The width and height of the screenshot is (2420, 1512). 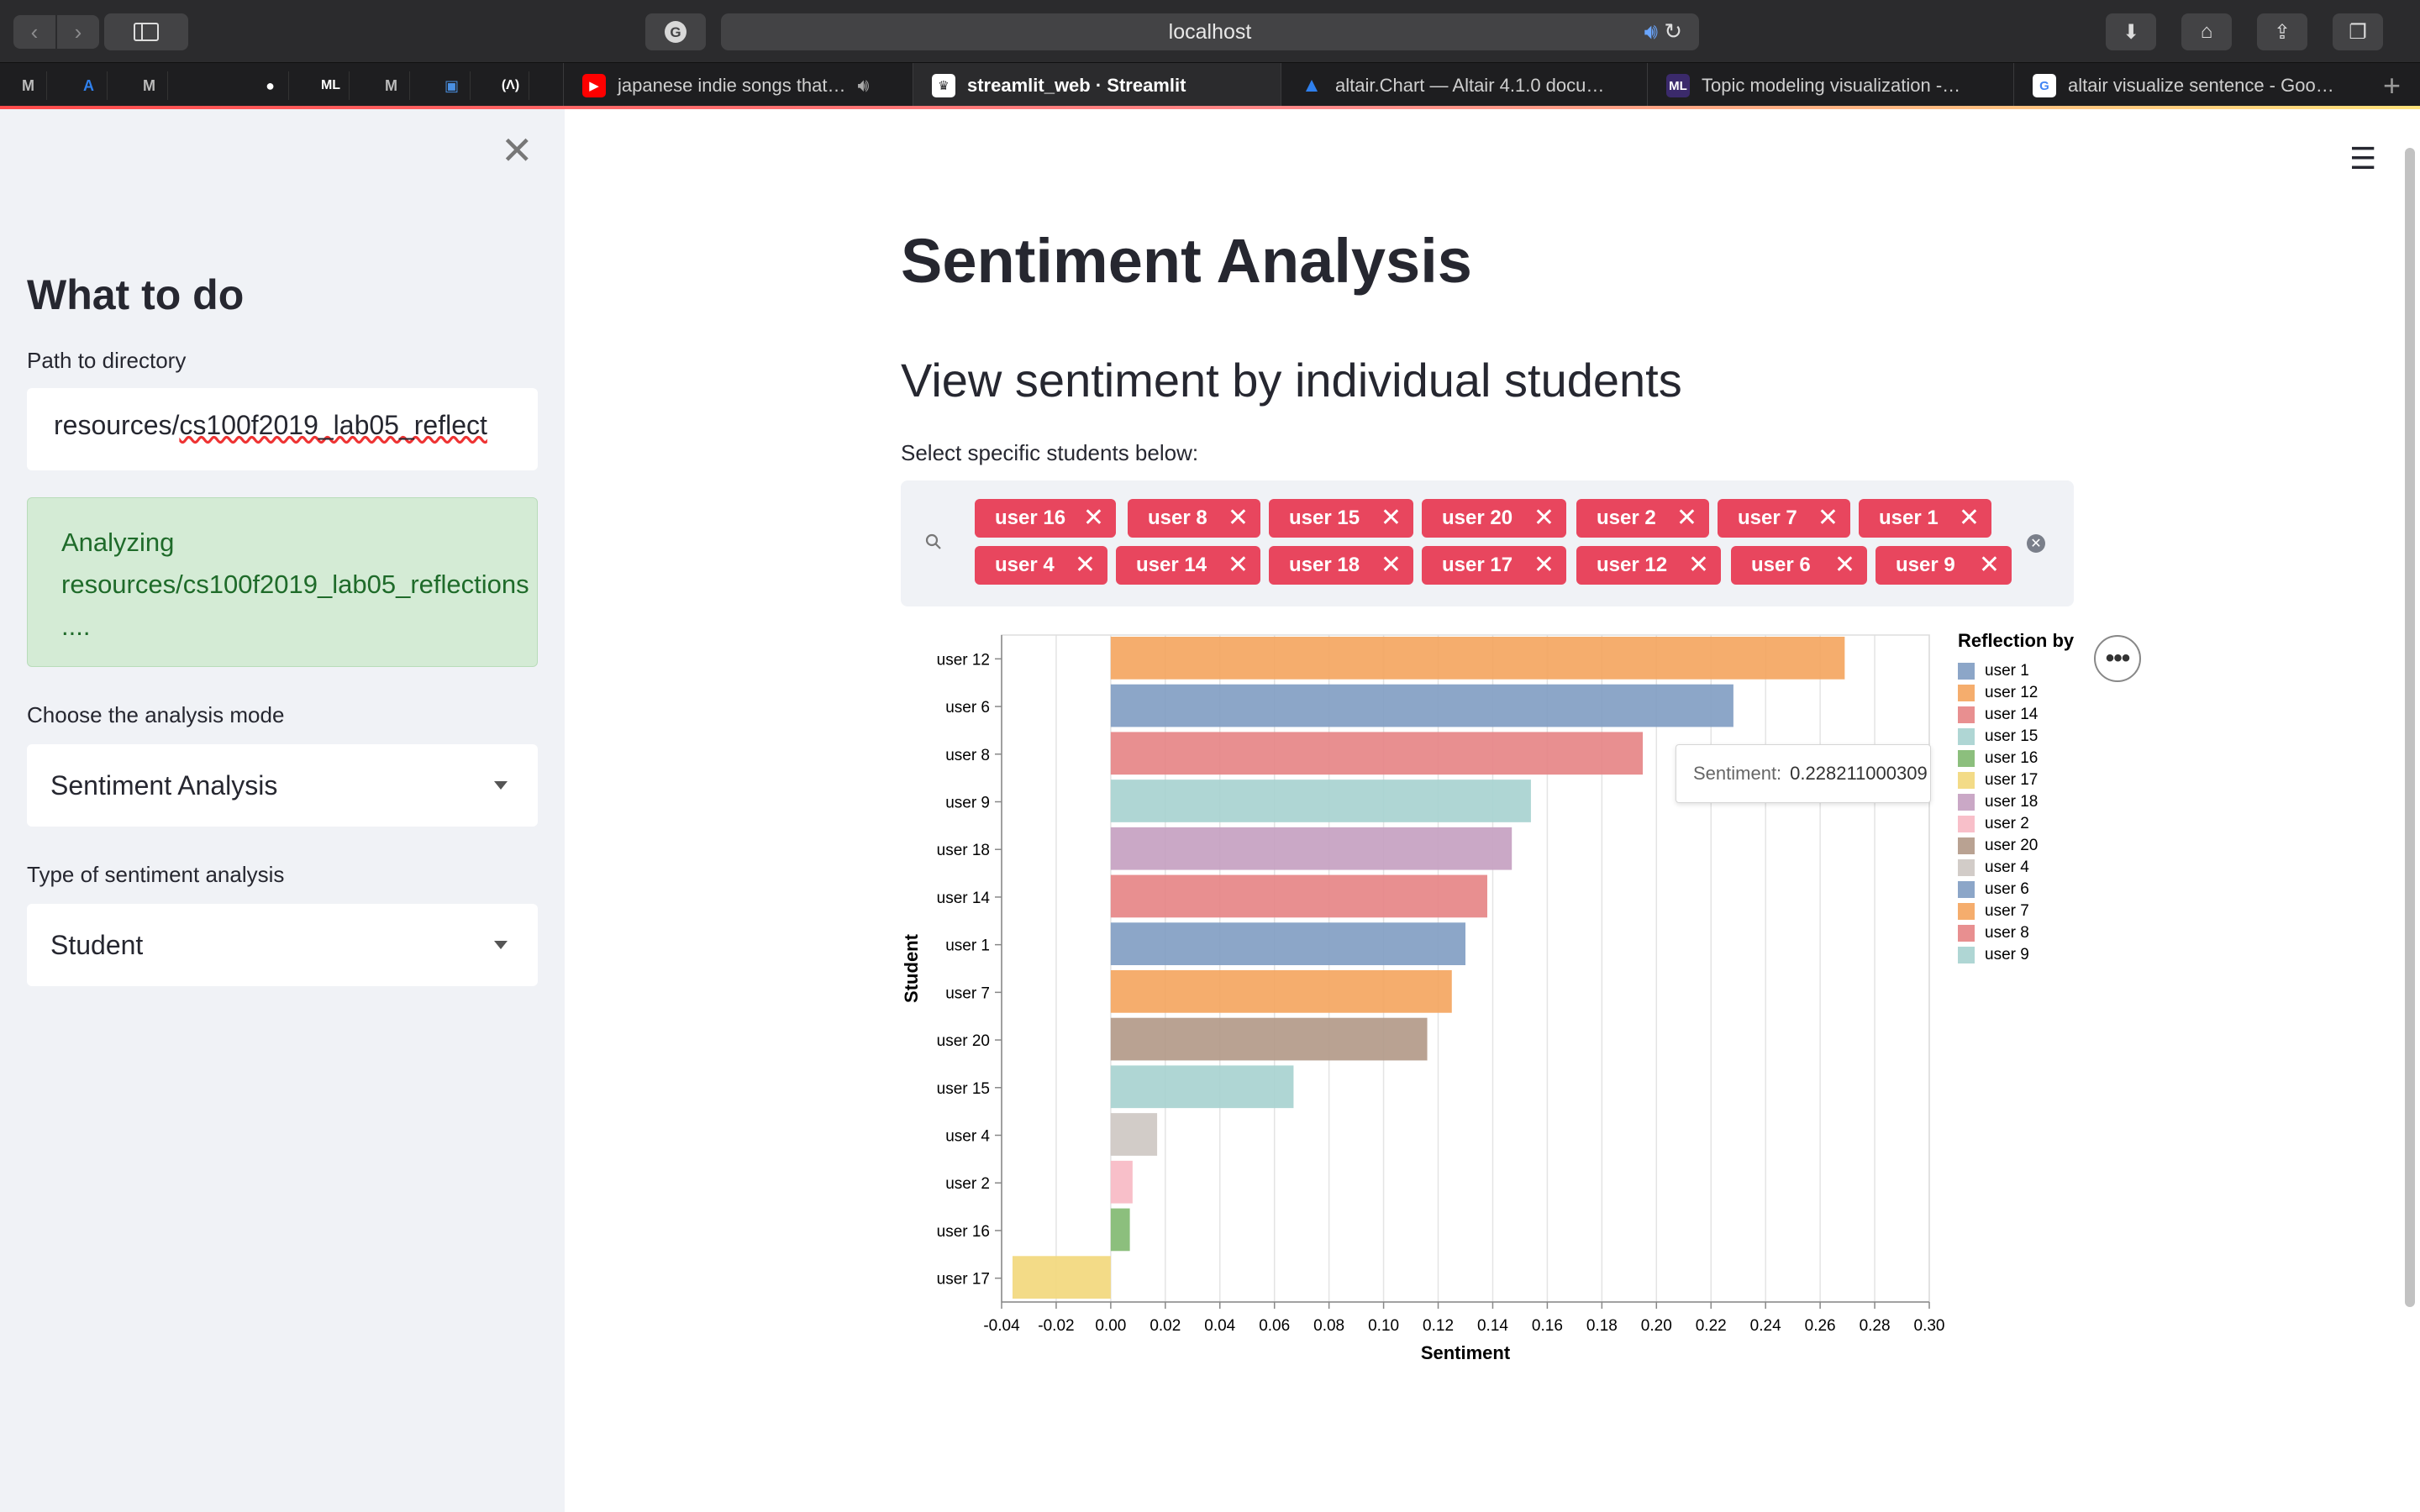 I want to click on chip-label: user 20, so click(x=1477, y=518).